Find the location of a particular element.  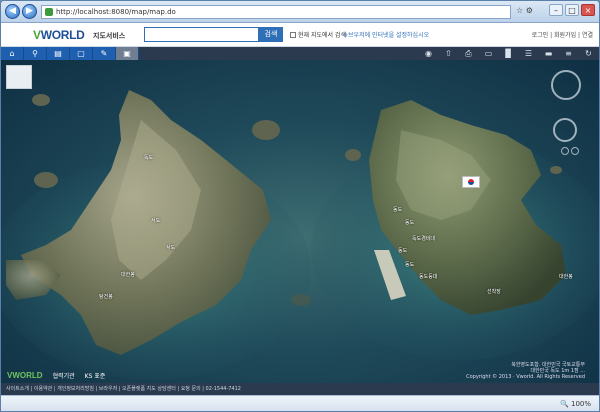

url-text: http://localhost:8080/map/map.do is located at coordinates (116, 12).